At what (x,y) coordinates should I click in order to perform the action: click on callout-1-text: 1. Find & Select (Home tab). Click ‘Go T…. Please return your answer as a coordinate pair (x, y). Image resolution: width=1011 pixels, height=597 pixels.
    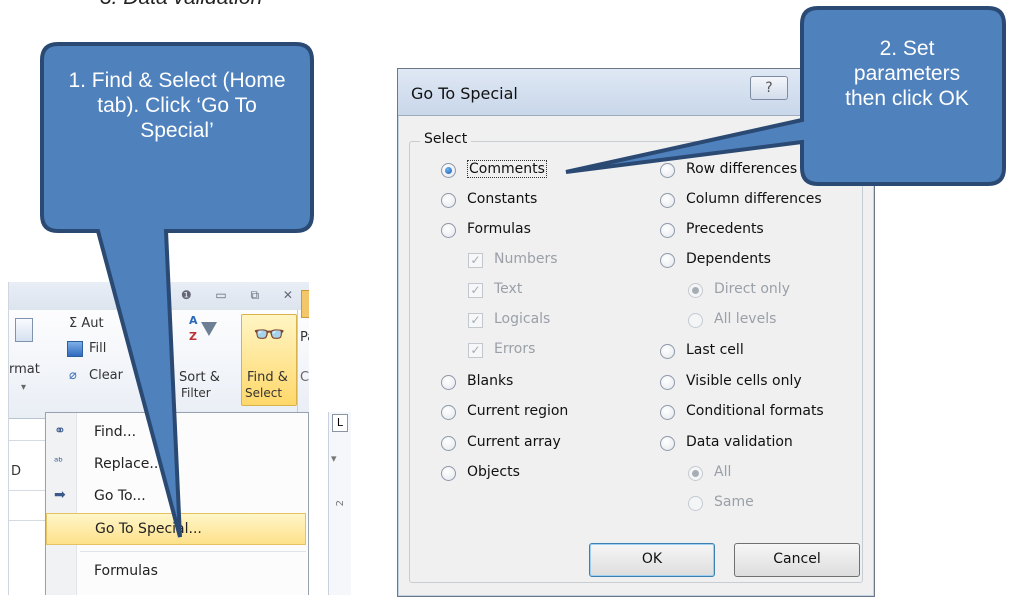
    Looking at the image, I should click on (177, 105).